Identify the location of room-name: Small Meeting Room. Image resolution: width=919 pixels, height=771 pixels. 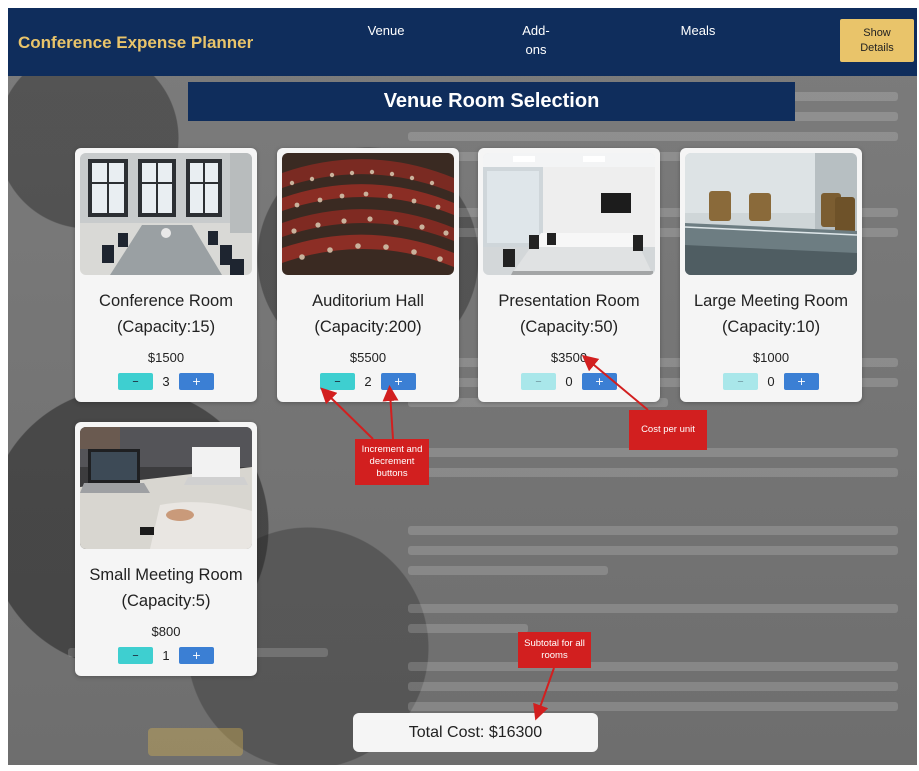
(166, 575).